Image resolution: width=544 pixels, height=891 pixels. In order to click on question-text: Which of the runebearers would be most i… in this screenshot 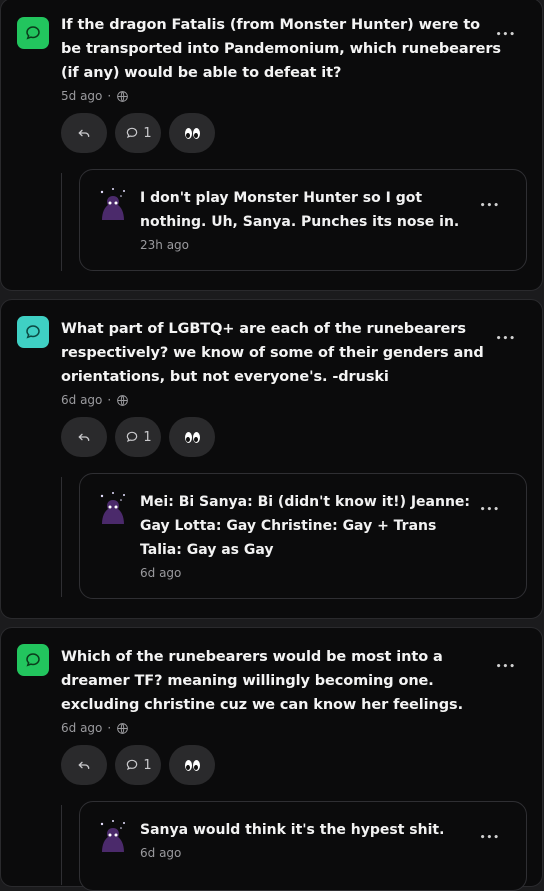, I will do `click(262, 681)`.